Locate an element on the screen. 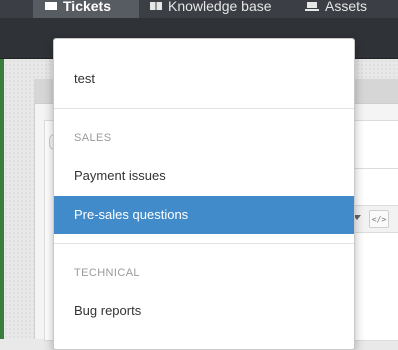  field-divider is located at coordinates (375, 168).